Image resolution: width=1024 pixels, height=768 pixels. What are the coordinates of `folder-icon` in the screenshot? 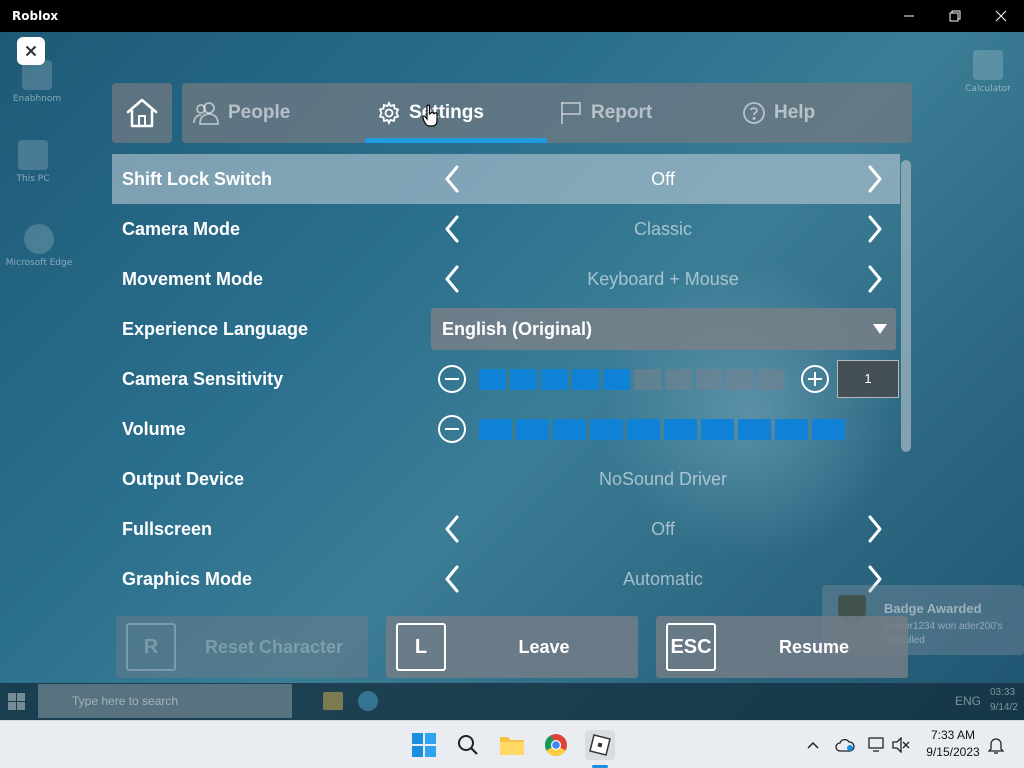 It's located at (333, 701).